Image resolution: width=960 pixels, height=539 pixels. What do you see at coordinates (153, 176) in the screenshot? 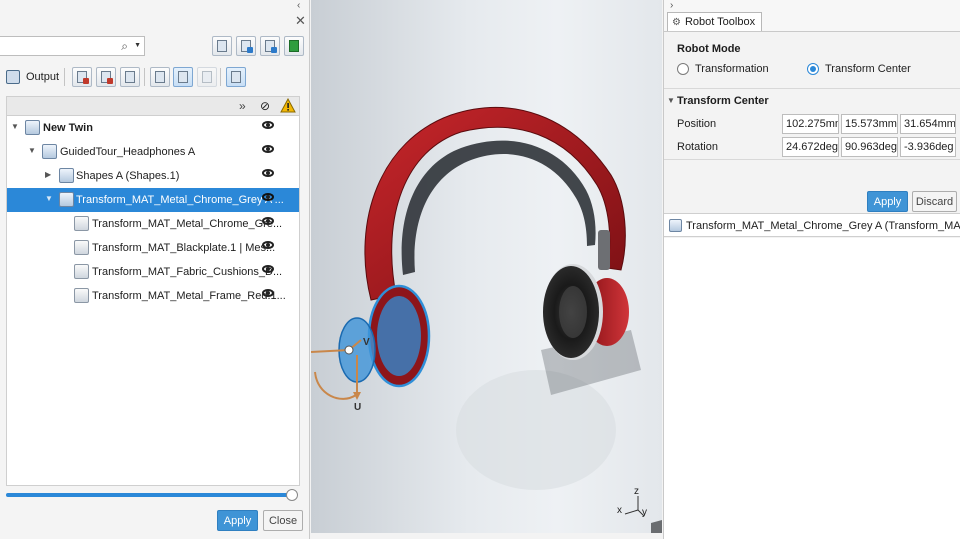
I see `tree-row: ▶ Shapes A (Shapes.1)` at bounding box center [153, 176].